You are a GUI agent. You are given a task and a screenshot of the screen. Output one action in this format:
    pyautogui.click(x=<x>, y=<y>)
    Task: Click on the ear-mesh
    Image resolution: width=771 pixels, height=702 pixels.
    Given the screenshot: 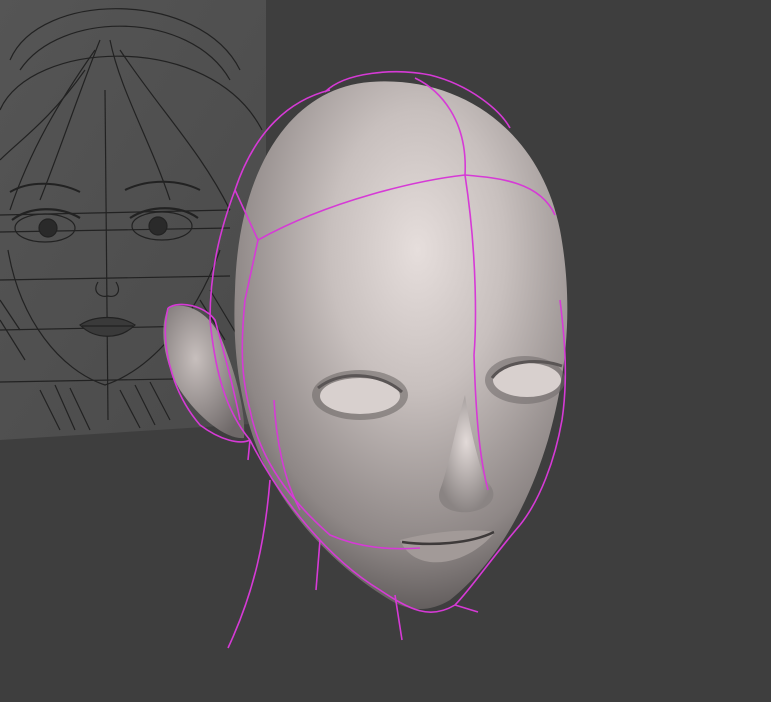 What is the action you would take?
    pyautogui.click(x=204, y=372)
    